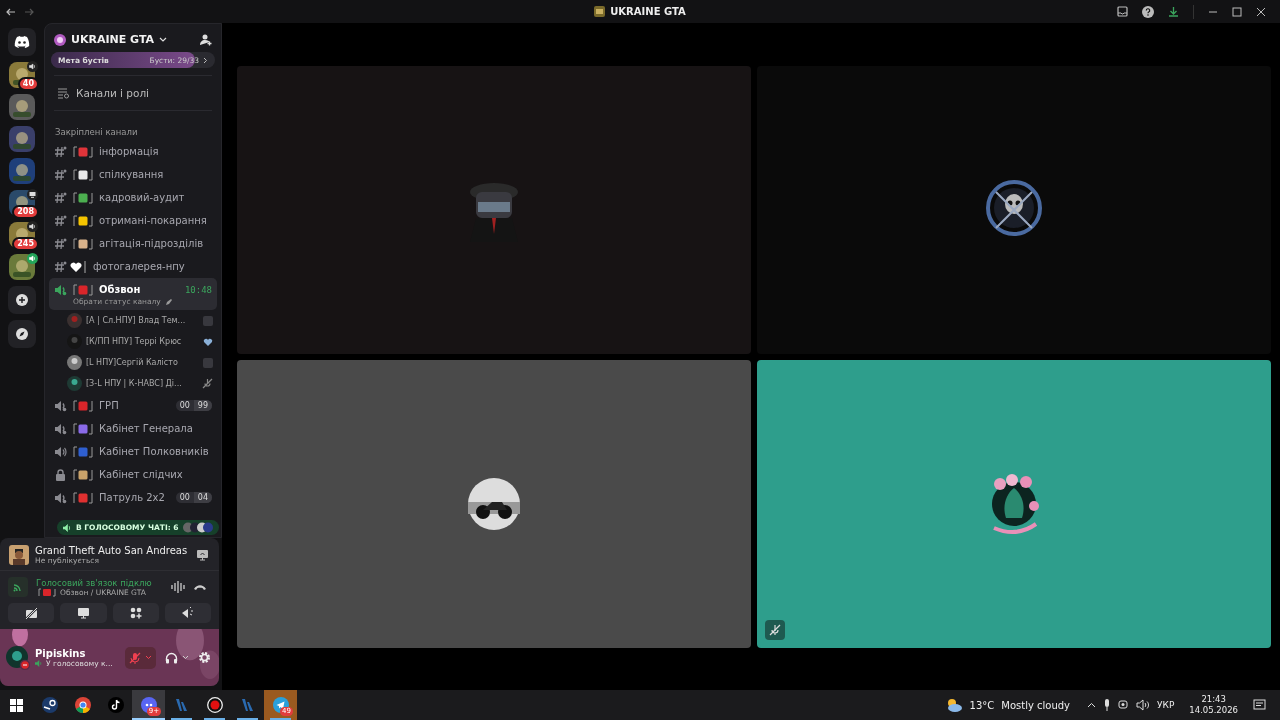 This screenshot has width=1280, height=720. What do you see at coordinates (32, 194) in the screenshot?
I see `screen-icon` at bounding box center [32, 194].